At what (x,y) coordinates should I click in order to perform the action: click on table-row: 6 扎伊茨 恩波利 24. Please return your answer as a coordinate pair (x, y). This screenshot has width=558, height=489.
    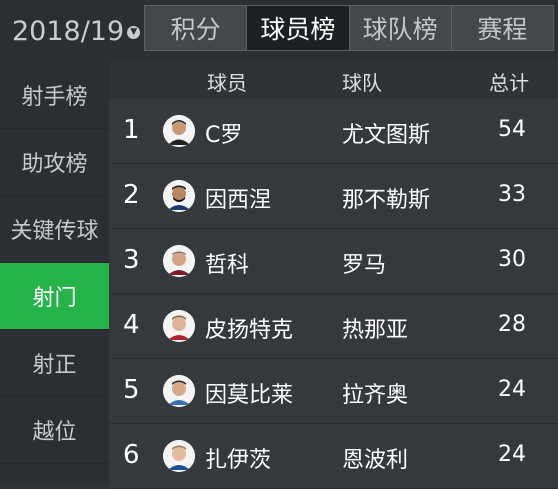
    Looking at the image, I should click on (333, 456).